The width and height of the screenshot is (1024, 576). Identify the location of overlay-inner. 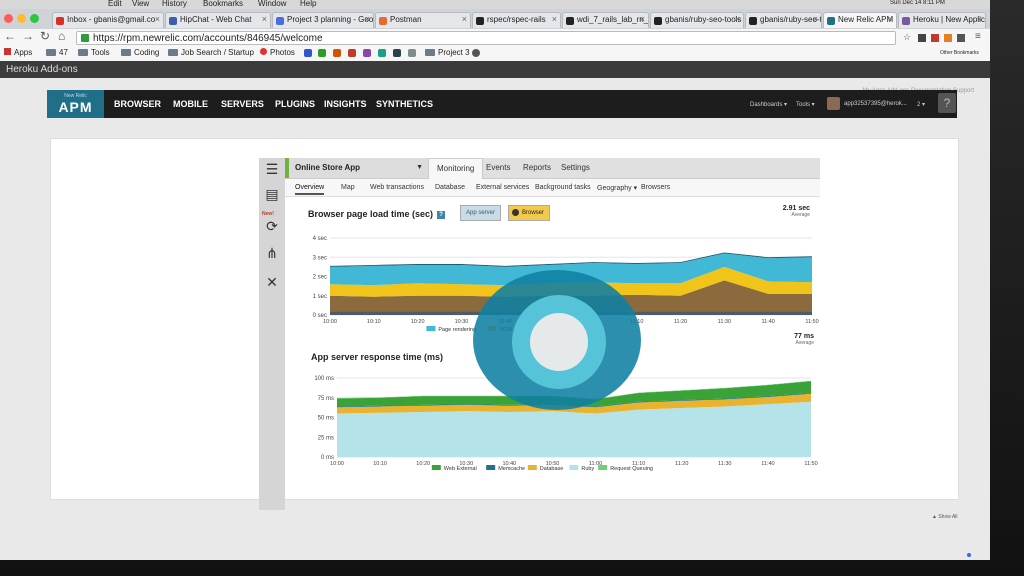
(559, 342).